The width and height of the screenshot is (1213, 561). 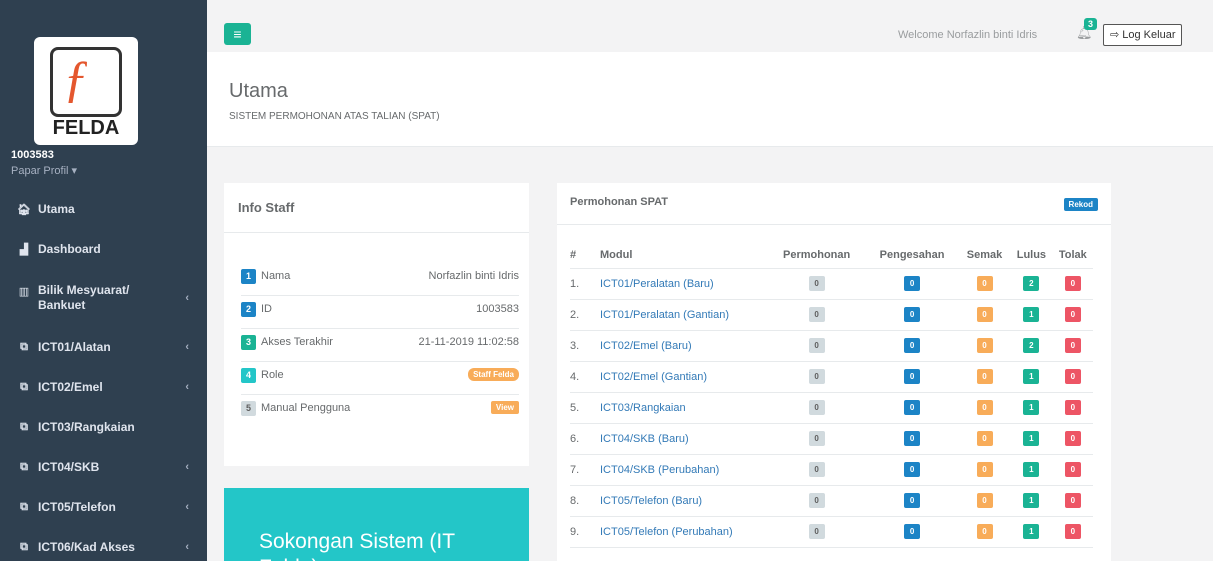 What do you see at coordinates (24, 209) in the screenshot?
I see `home-icon: 🏠︎` at bounding box center [24, 209].